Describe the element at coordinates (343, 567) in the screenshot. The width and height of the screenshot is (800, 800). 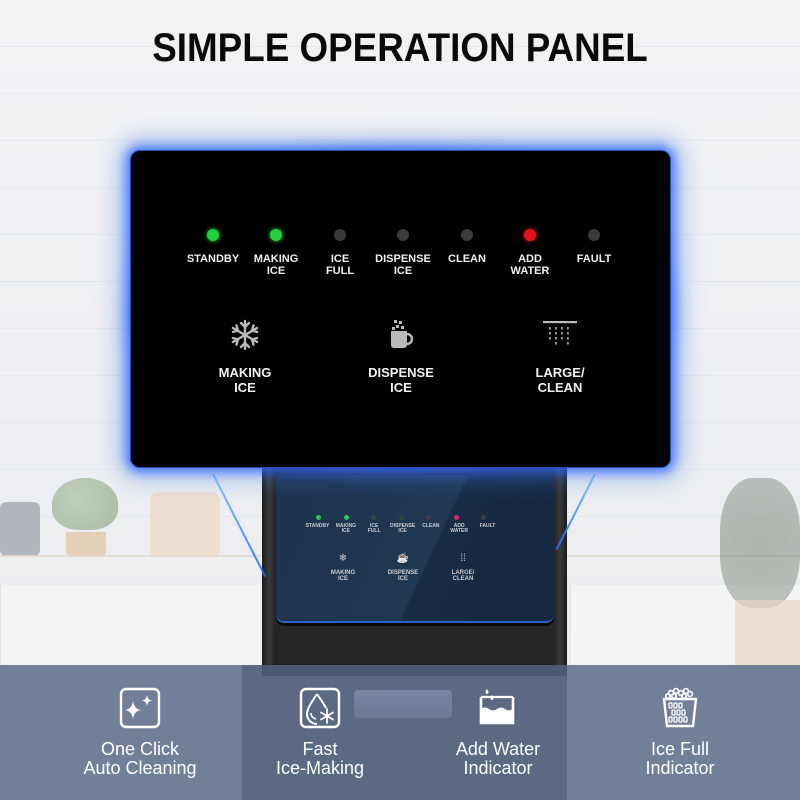
I see `mini-making-ice-button: ❄ MAKING ICE` at that location.